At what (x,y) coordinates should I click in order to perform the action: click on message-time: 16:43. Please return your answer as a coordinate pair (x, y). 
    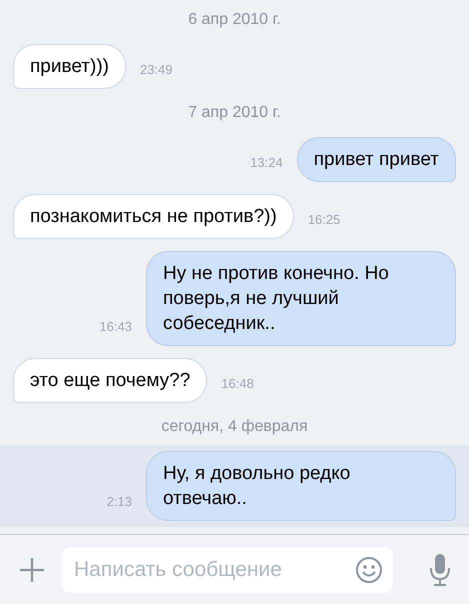
    Looking at the image, I should click on (115, 327).